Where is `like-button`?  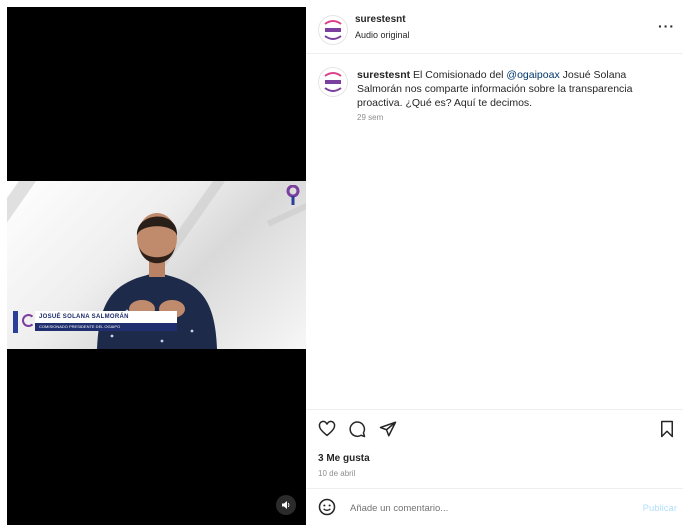 like-button is located at coordinates (328, 430).